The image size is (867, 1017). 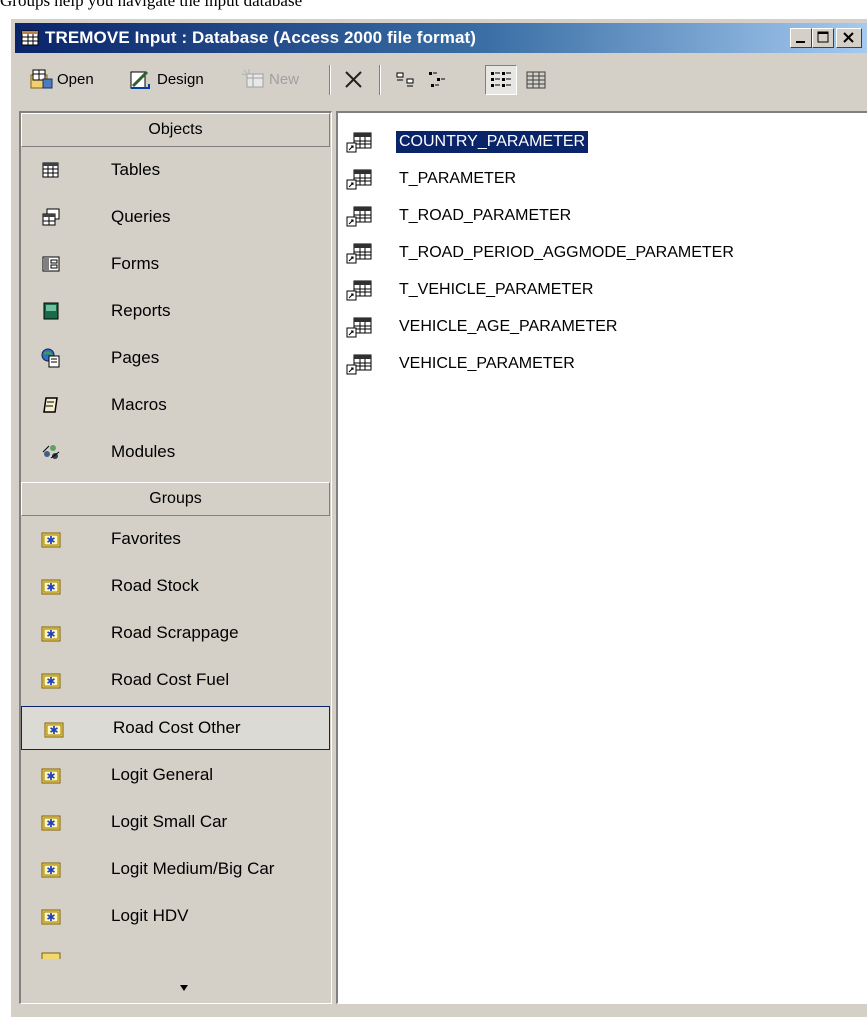 I want to click on table-item: VEHICLE_AGE_PARAMETER, so click(x=483, y=327).